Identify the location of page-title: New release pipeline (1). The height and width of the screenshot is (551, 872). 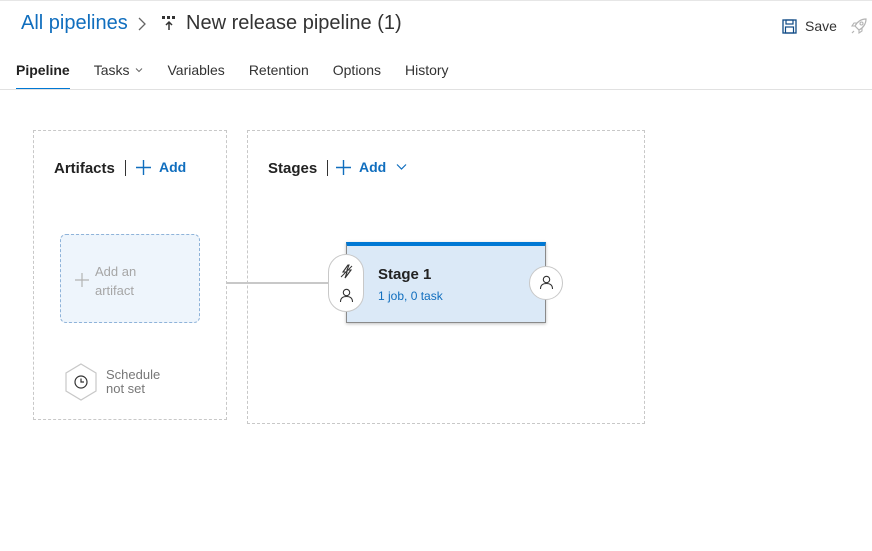
(294, 23).